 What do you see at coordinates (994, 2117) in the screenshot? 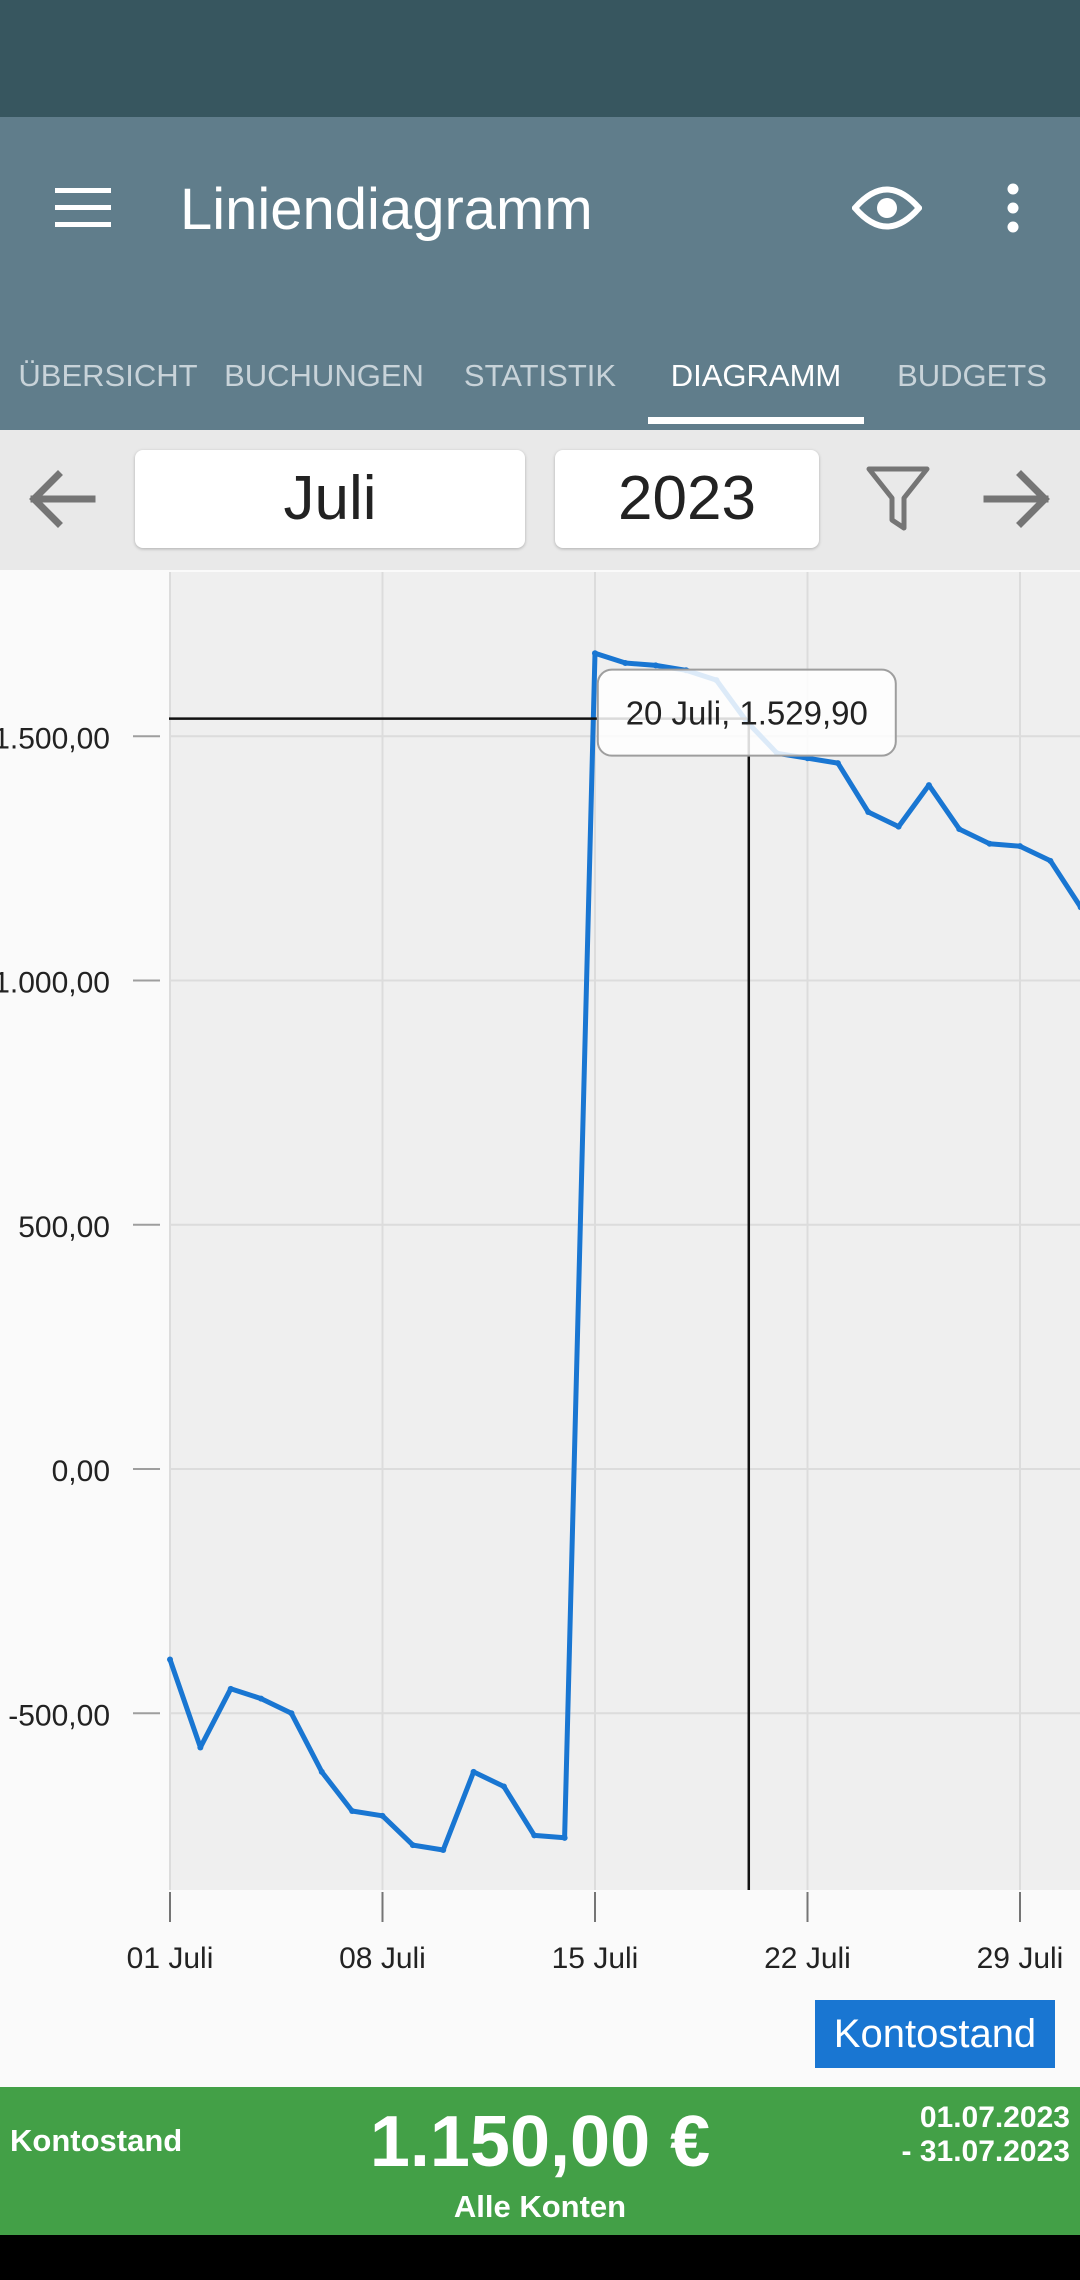
I see `date-range-start: 01.07.2023` at bounding box center [994, 2117].